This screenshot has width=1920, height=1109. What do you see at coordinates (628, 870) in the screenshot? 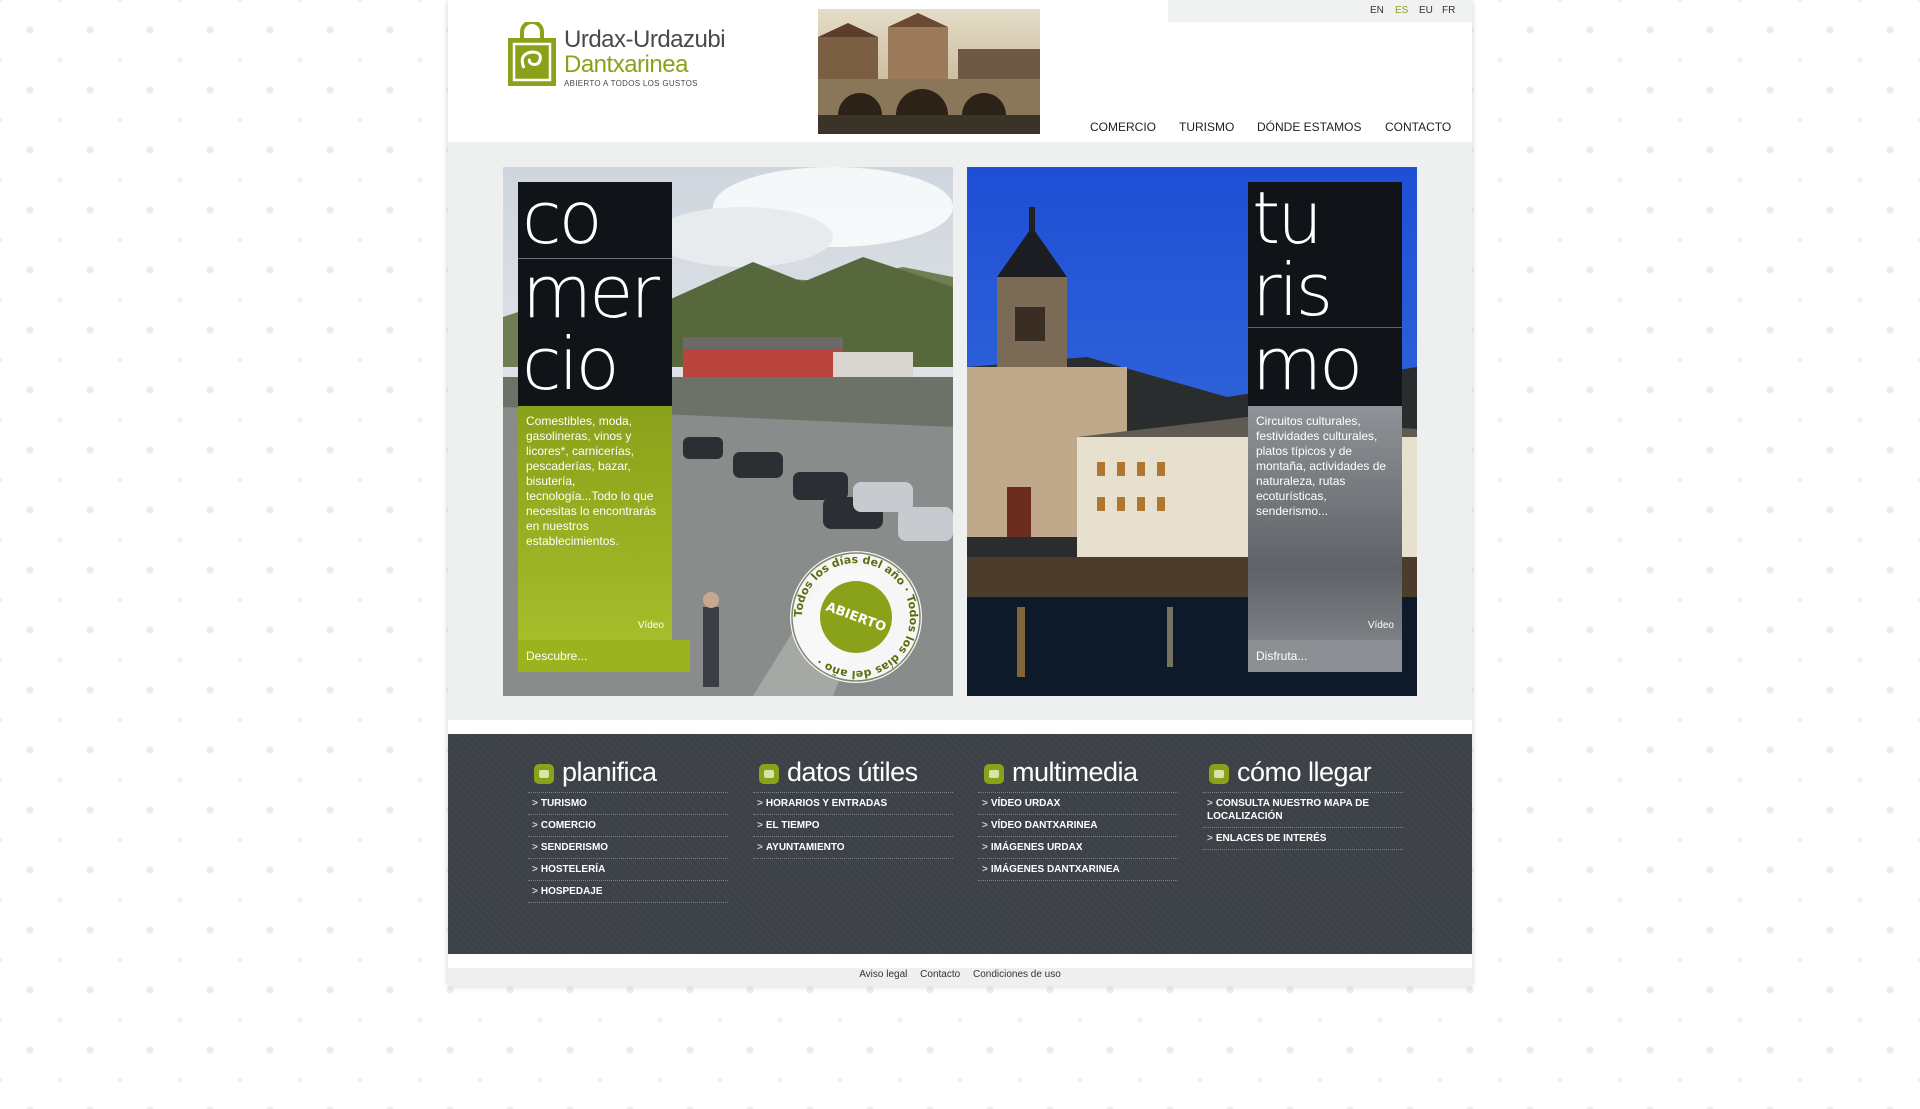
I see `link-hosteleria: > HOSTELERÍA` at bounding box center [628, 870].